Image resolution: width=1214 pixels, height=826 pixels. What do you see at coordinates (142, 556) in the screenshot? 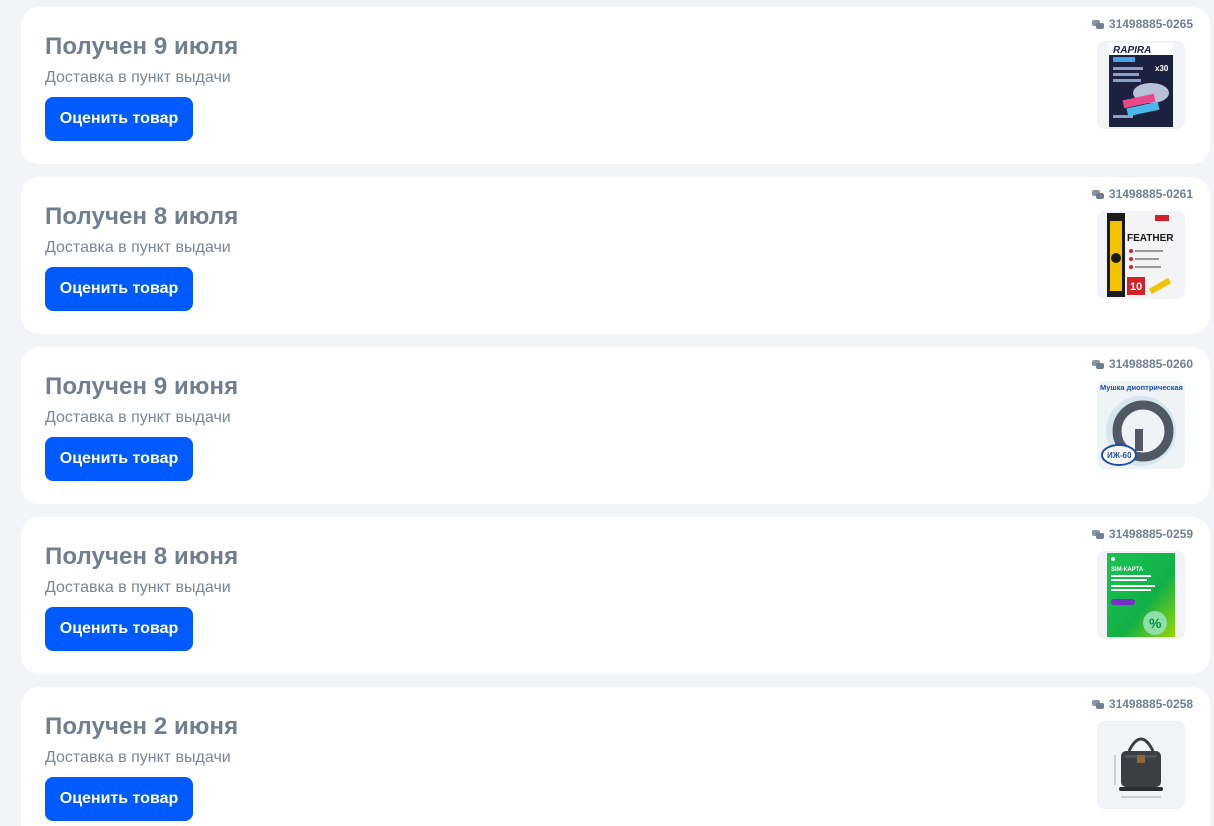
I see `order-status-title: Получен 8 июня` at bounding box center [142, 556].